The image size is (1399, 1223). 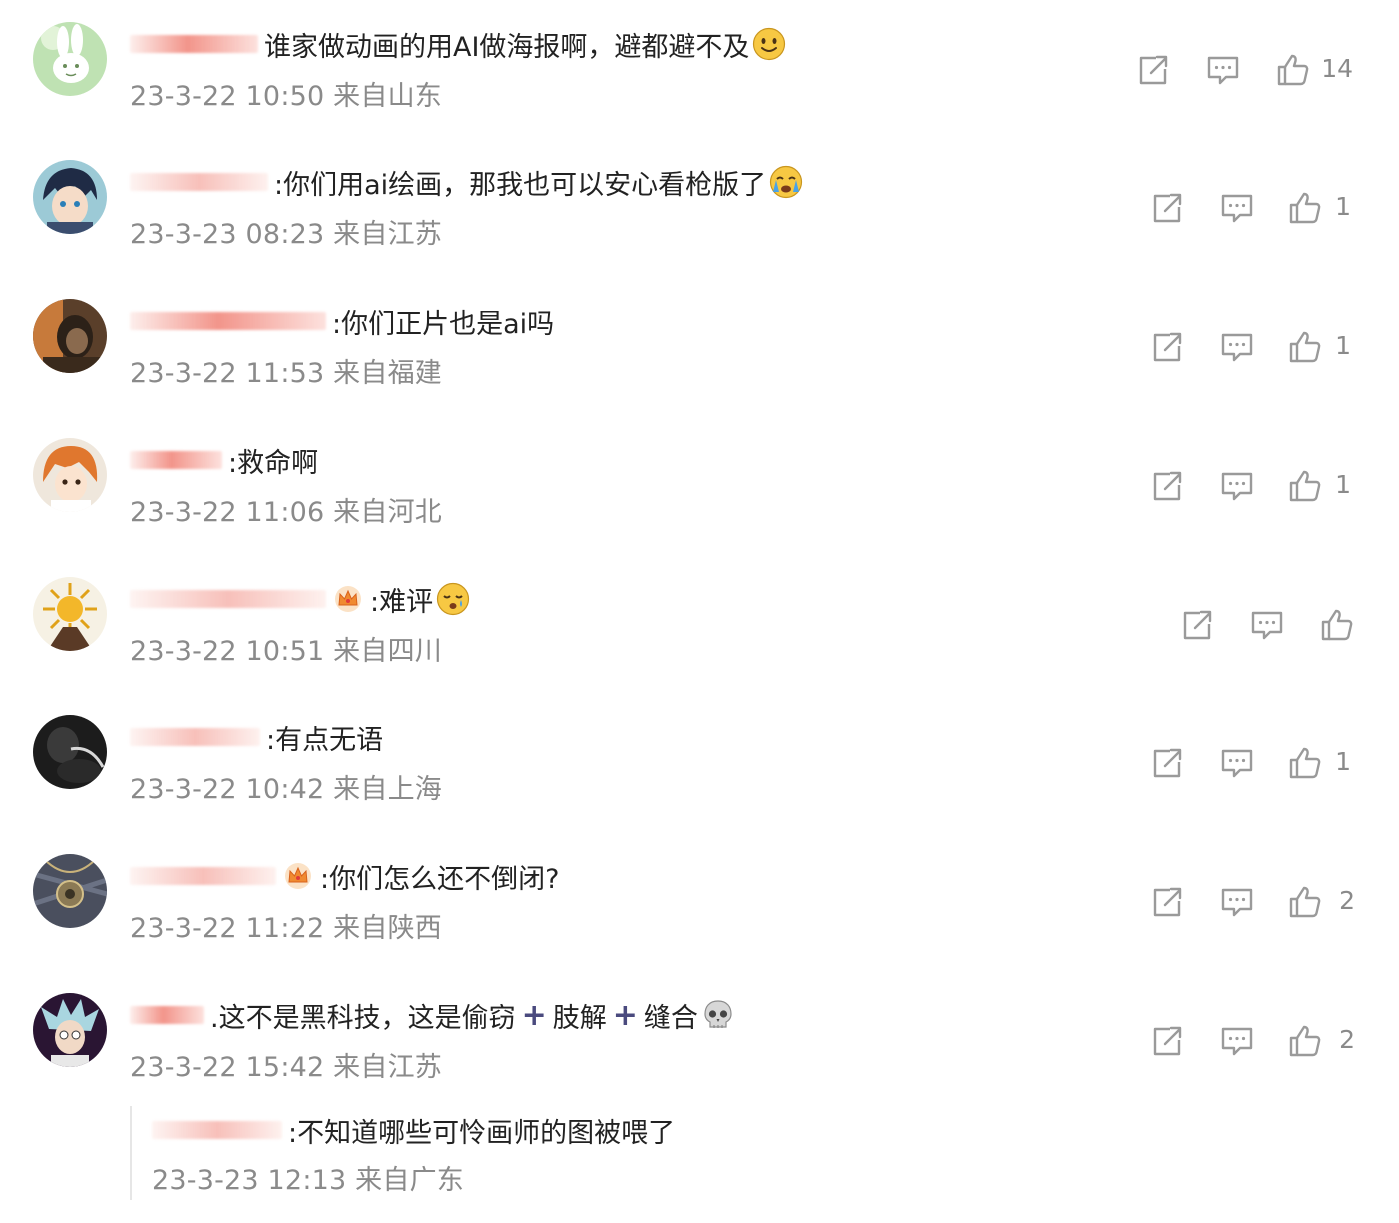 What do you see at coordinates (699, 346) in the screenshot?
I see `comment-item: :你们正片也是ai吗 23-3-22 11:53 来自福建 1` at bounding box center [699, 346].